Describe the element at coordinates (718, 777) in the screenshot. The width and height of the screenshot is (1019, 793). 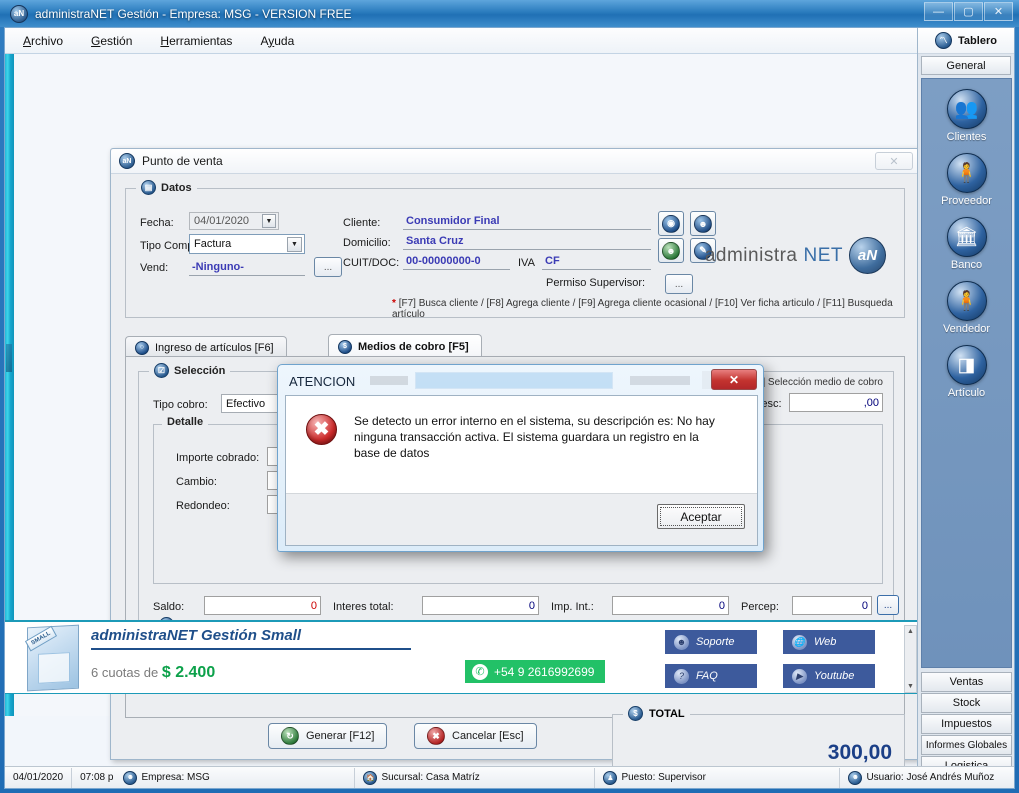
I see `status-puesto: ♟ Puesto: Supervisor` at that location.